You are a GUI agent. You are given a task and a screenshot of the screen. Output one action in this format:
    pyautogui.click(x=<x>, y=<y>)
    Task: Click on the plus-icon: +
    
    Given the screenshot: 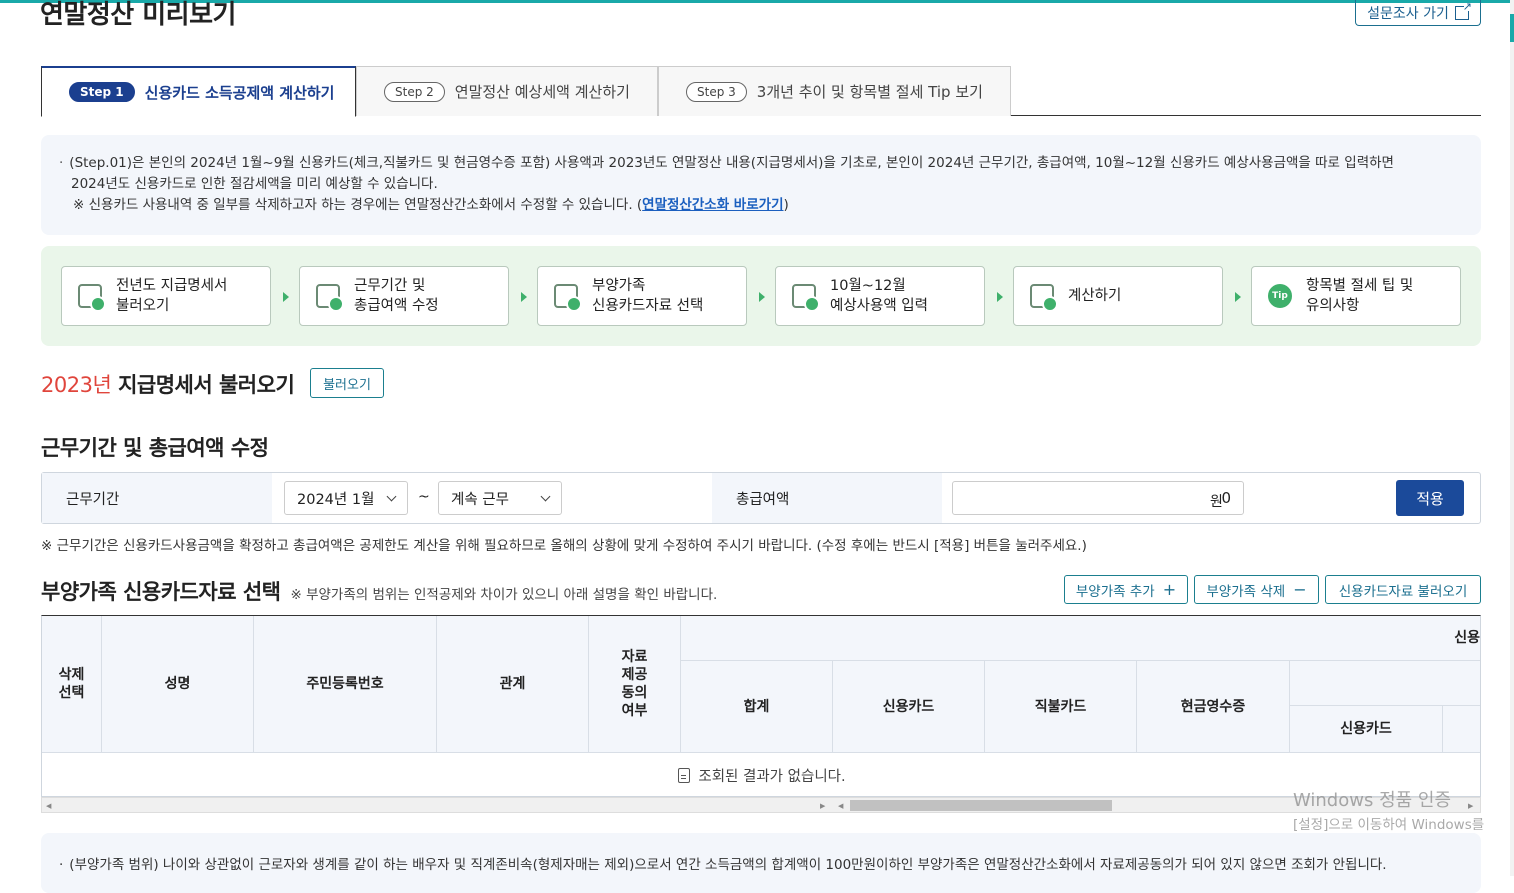 What is the action you would take?
    pyautogui.click(x=1169, y=589)
    